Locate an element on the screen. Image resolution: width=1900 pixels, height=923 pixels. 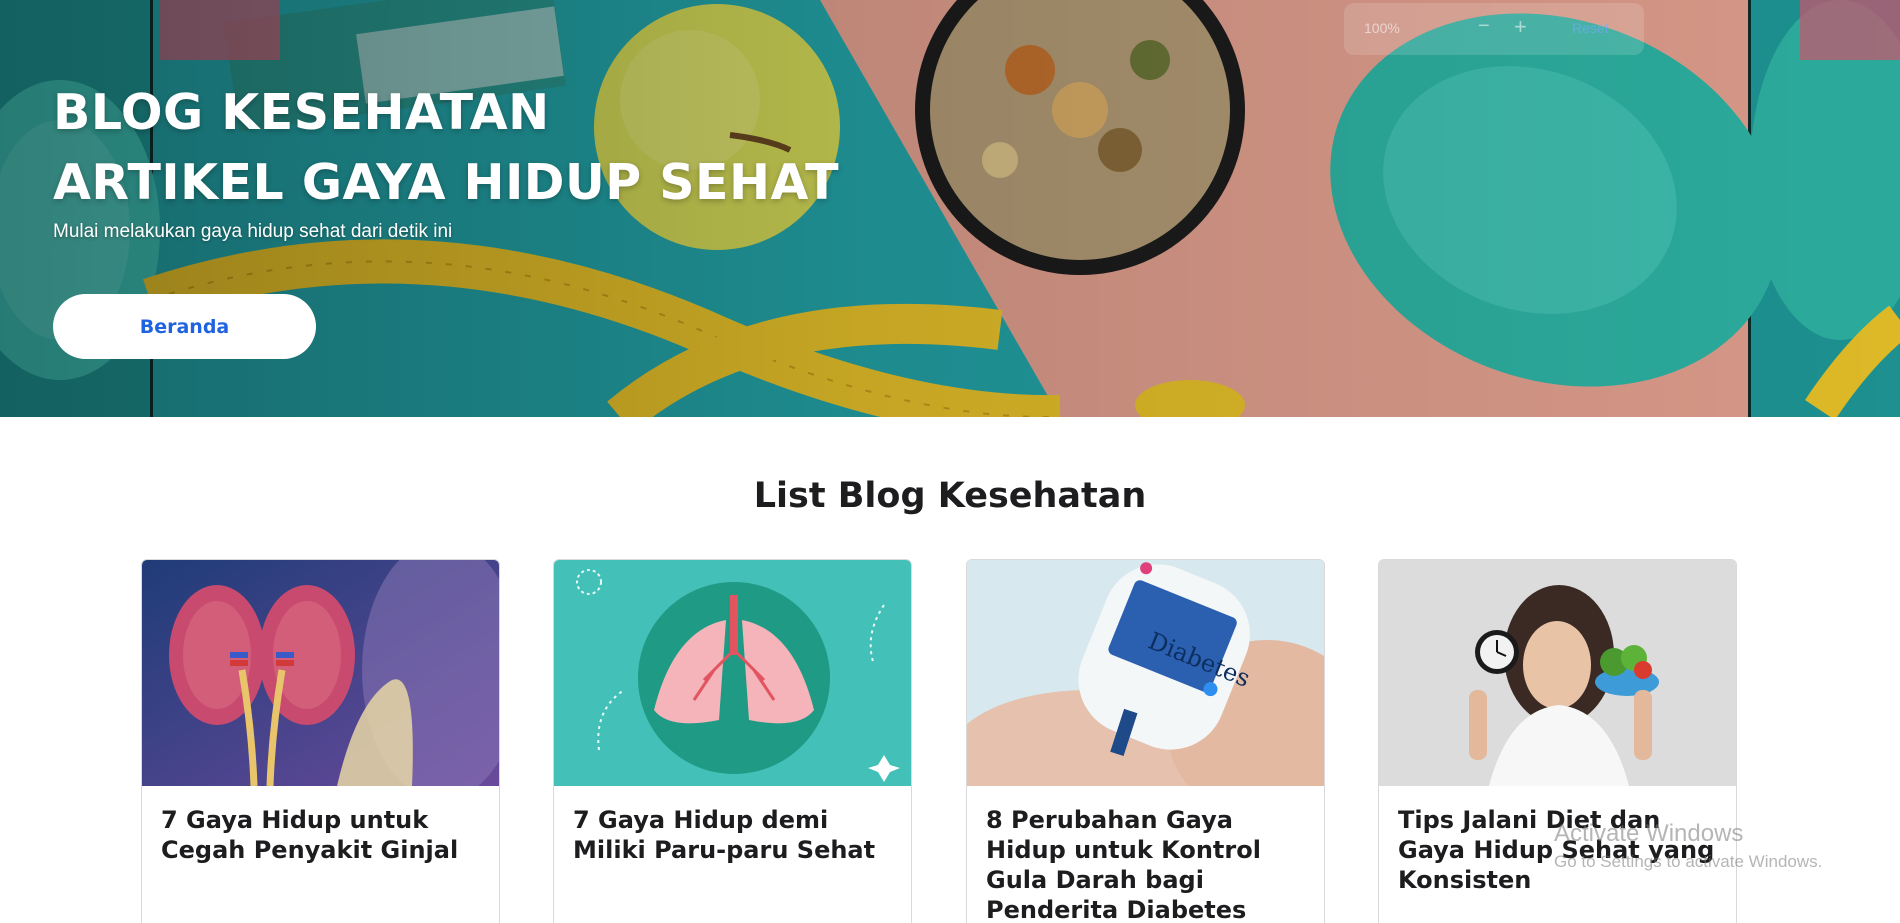
glucose-meter-image: Diabetes is located at coordinates (1145, 673).